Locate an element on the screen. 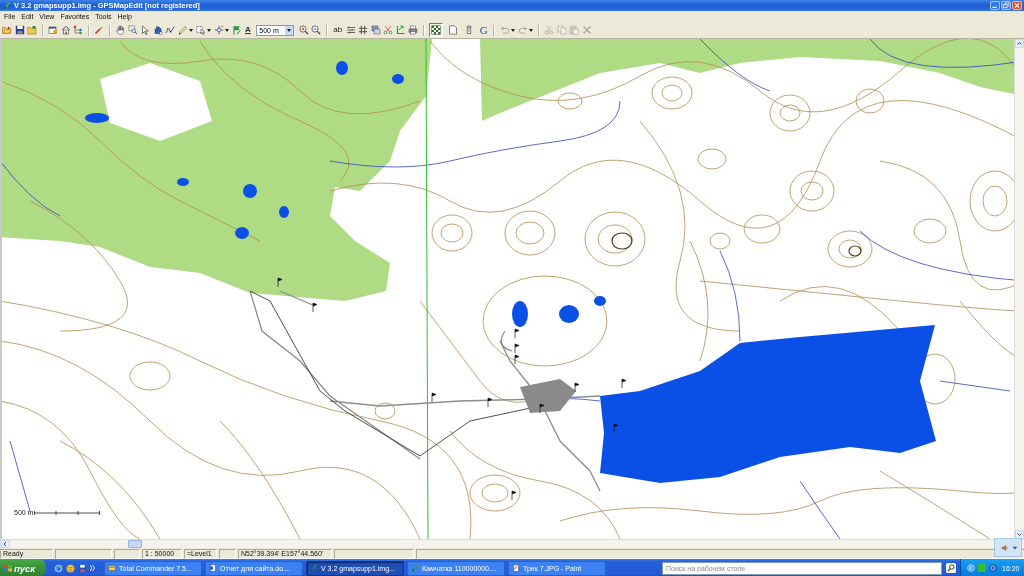 The image size is (1024, 576). layers-icon is located at coordinates (375, 30).